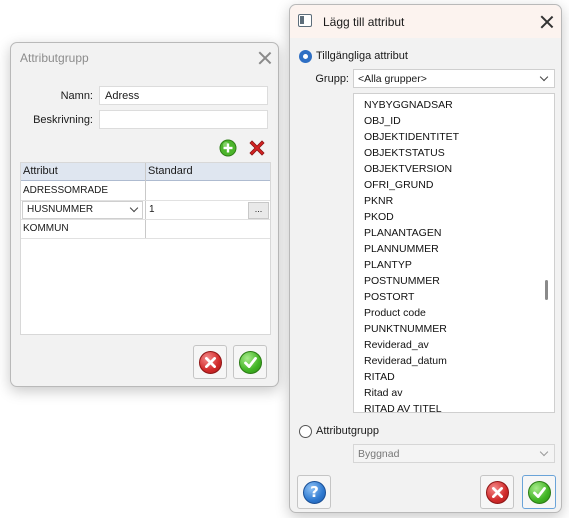 The image size is (569, 518). I want to click on title-bar: Lägg till attribut, so click(425, 21).